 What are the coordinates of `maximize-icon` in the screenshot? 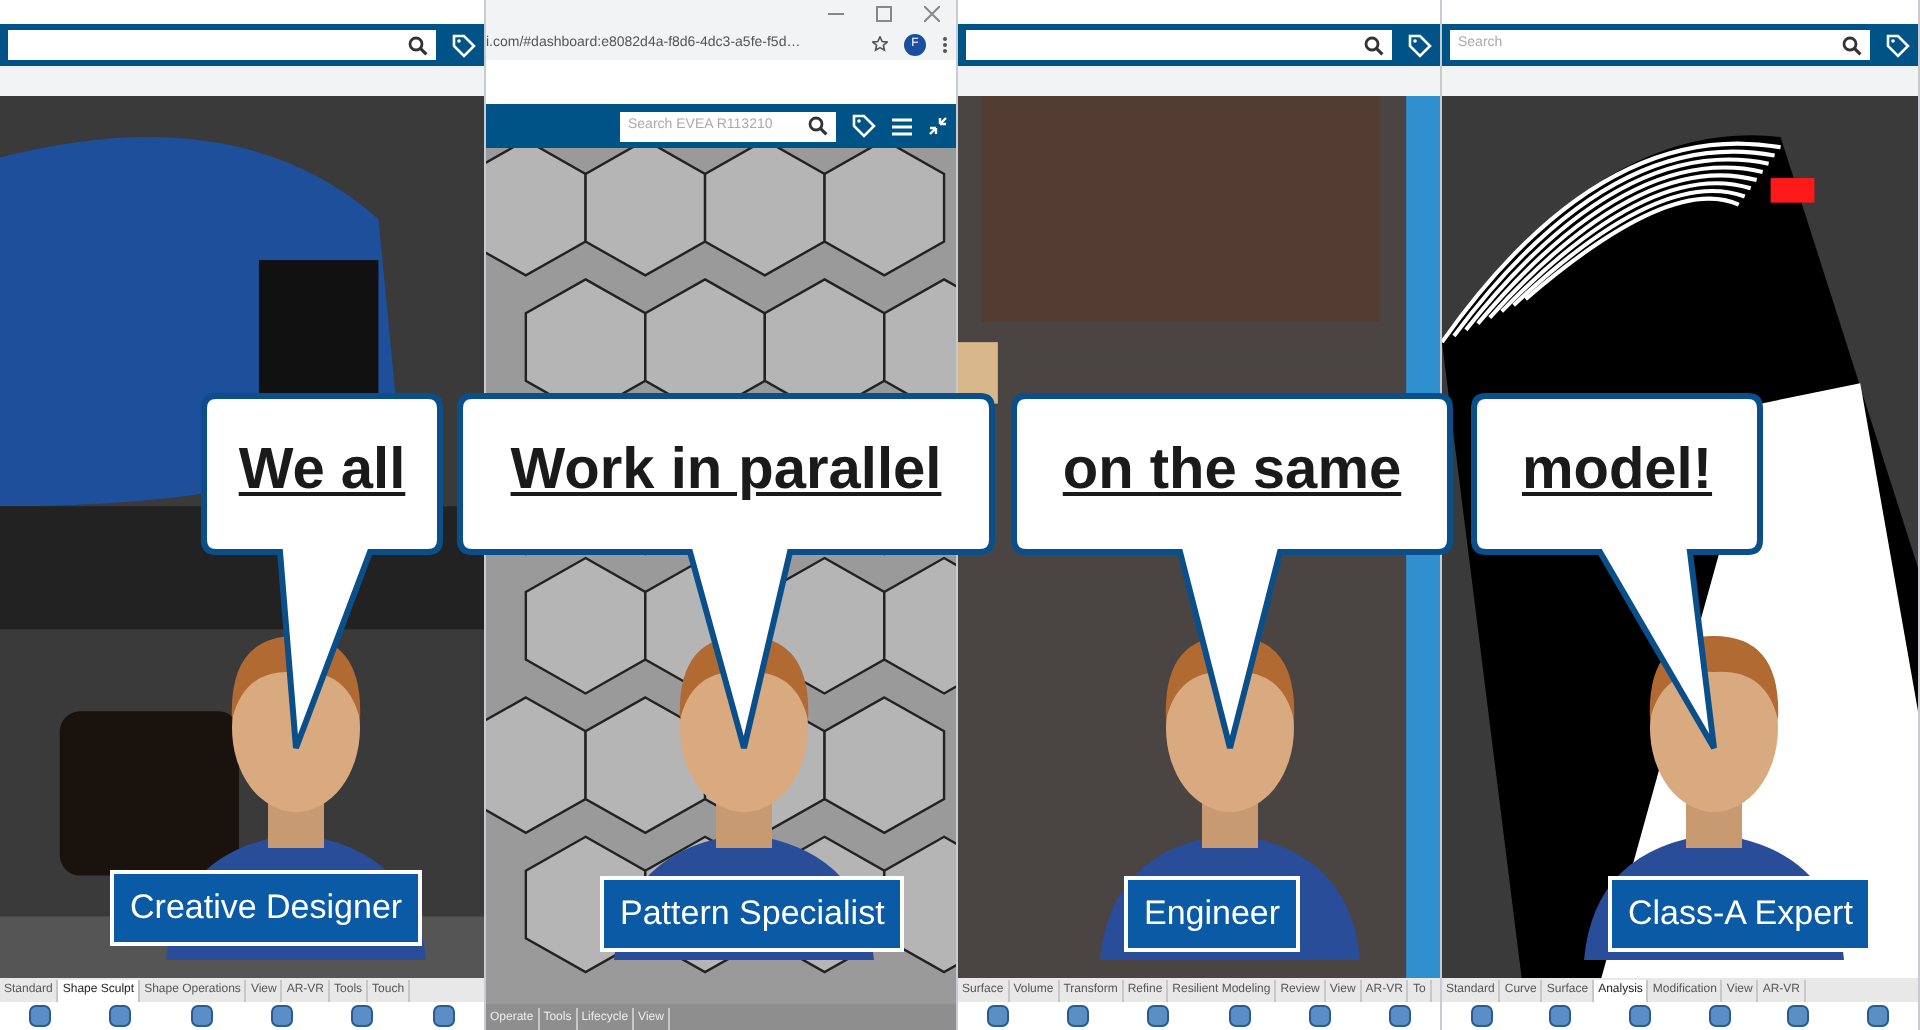 It's located at (884, 14).